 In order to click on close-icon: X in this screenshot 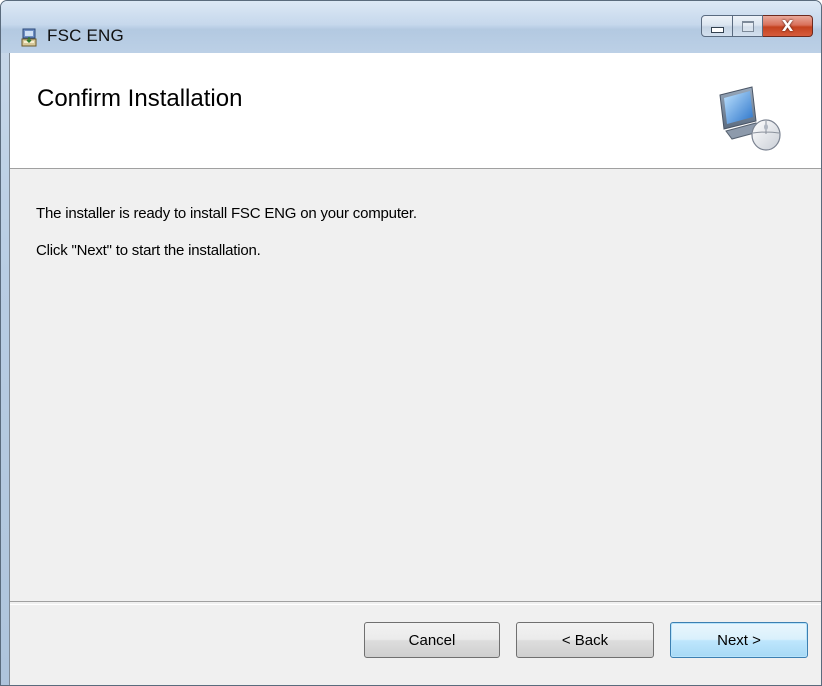, I will do `click(787, 25)`.